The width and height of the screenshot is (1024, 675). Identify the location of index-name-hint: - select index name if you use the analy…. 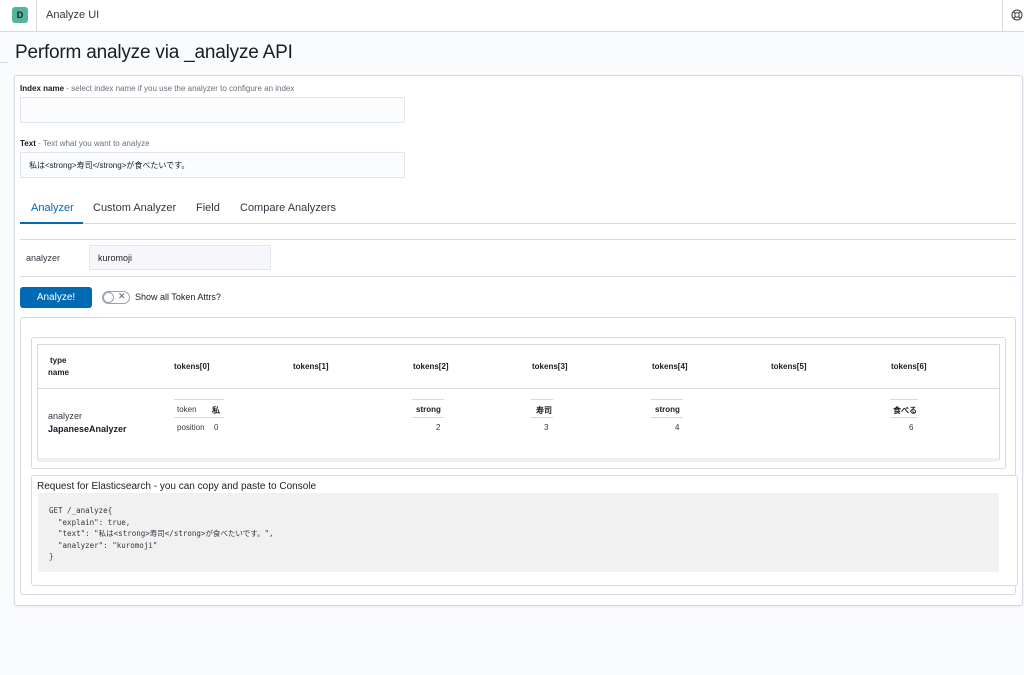
(179, 88).